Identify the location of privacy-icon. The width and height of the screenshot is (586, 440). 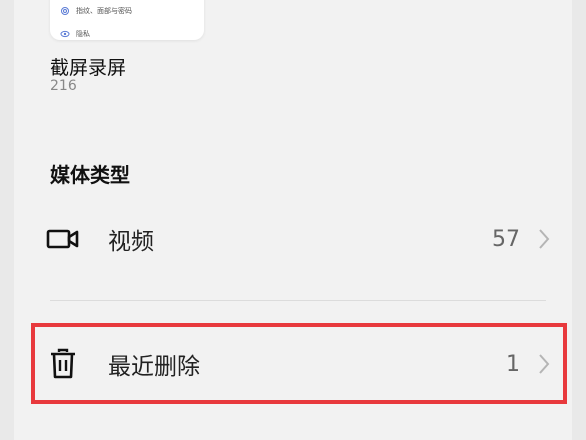
(65, 34).